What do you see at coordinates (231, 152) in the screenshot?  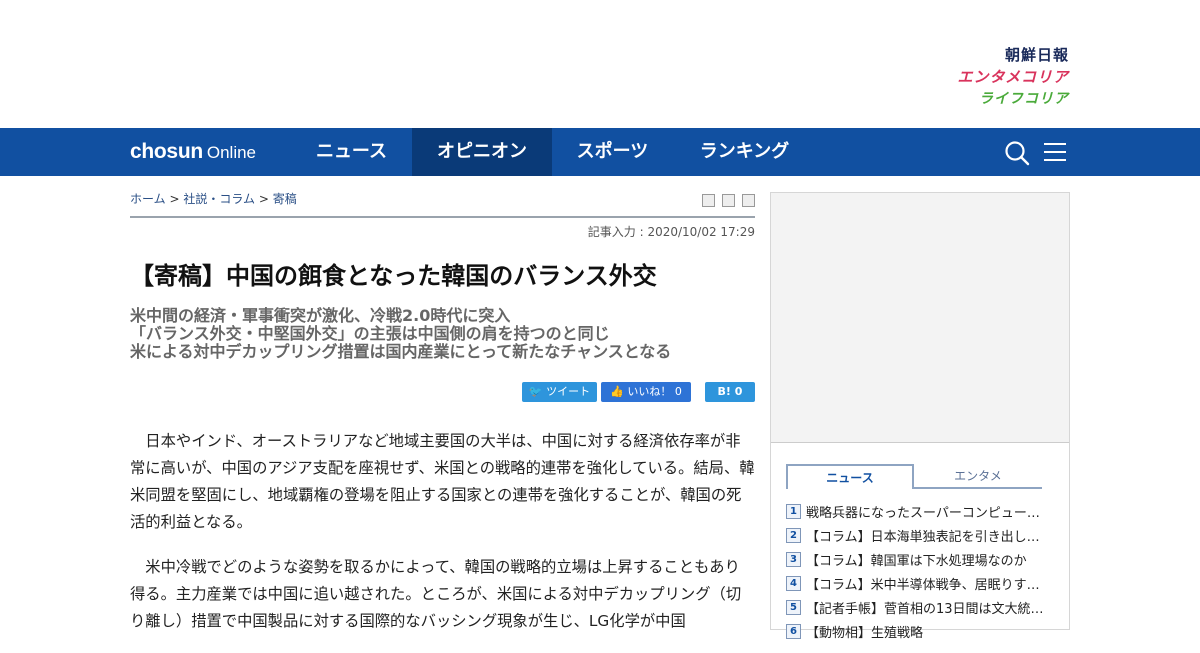 I see `logo-light: Online` at bounding box center [231, 152].